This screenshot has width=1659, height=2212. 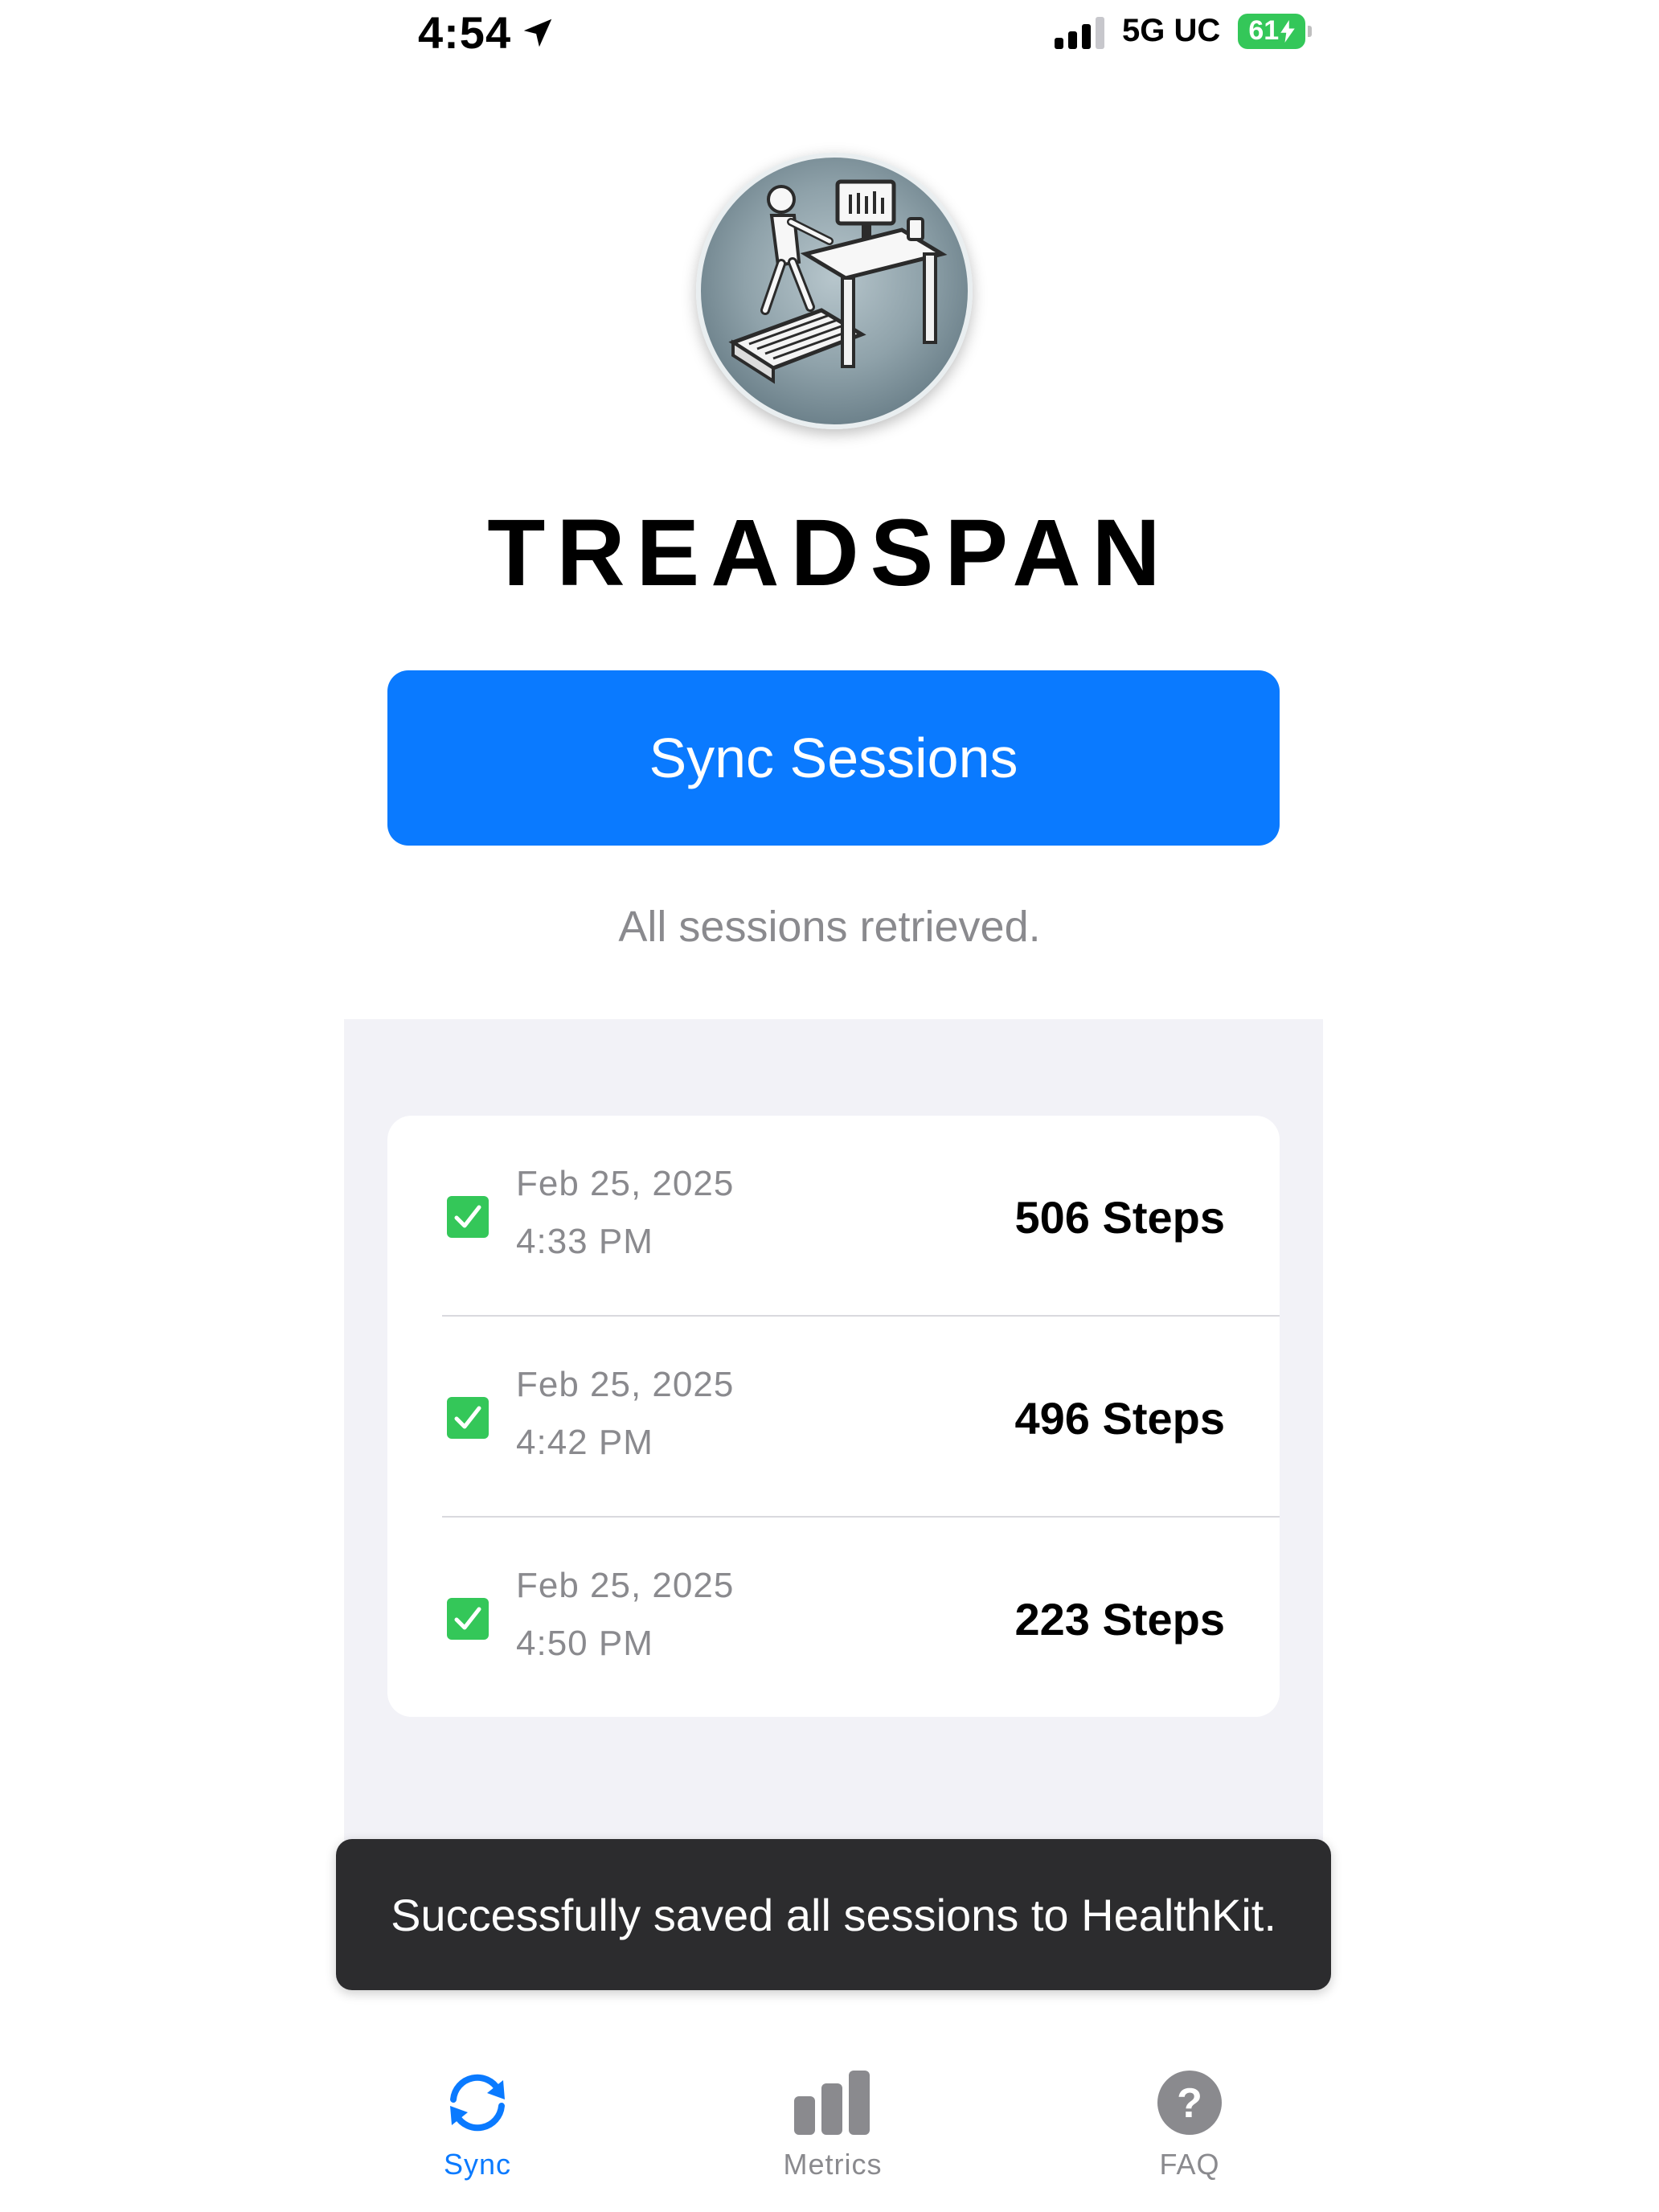 I want to click on session-time: 4:42 PM, so click(x=584, y=1442).